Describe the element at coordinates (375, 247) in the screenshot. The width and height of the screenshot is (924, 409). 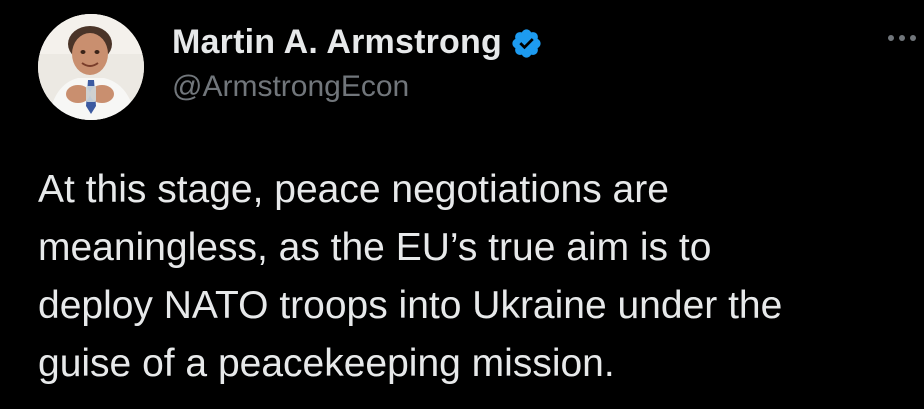
I see `tweet-text-line: meaningless, as the EU’s true aim is to` at that location.